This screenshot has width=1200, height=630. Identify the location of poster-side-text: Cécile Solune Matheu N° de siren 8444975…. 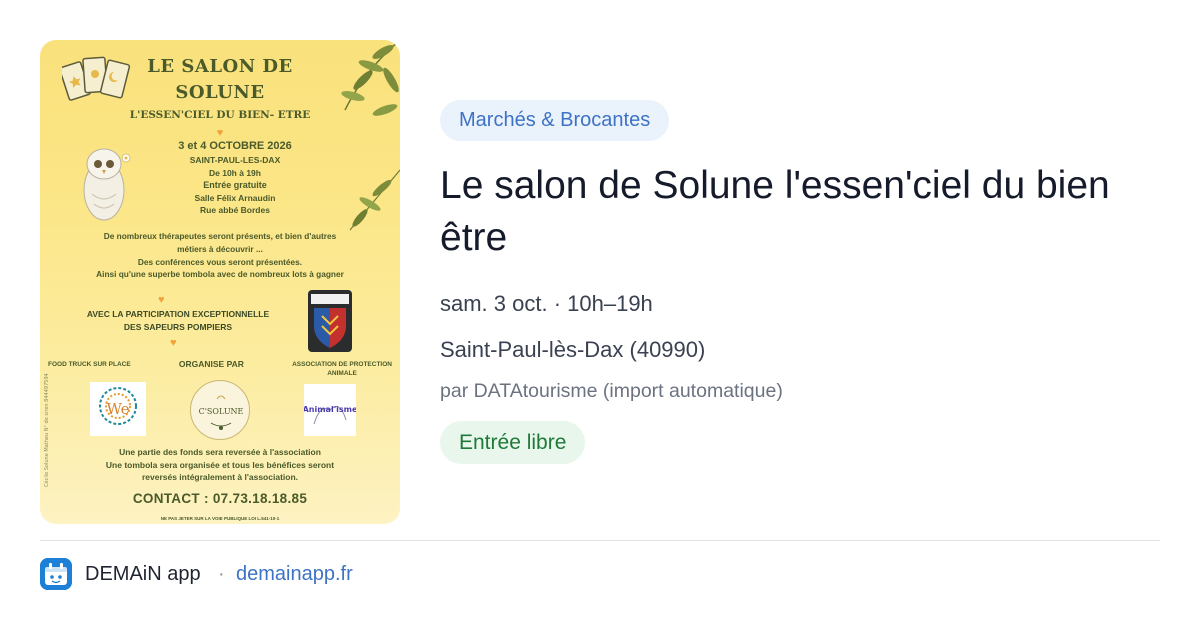
(47, 430).